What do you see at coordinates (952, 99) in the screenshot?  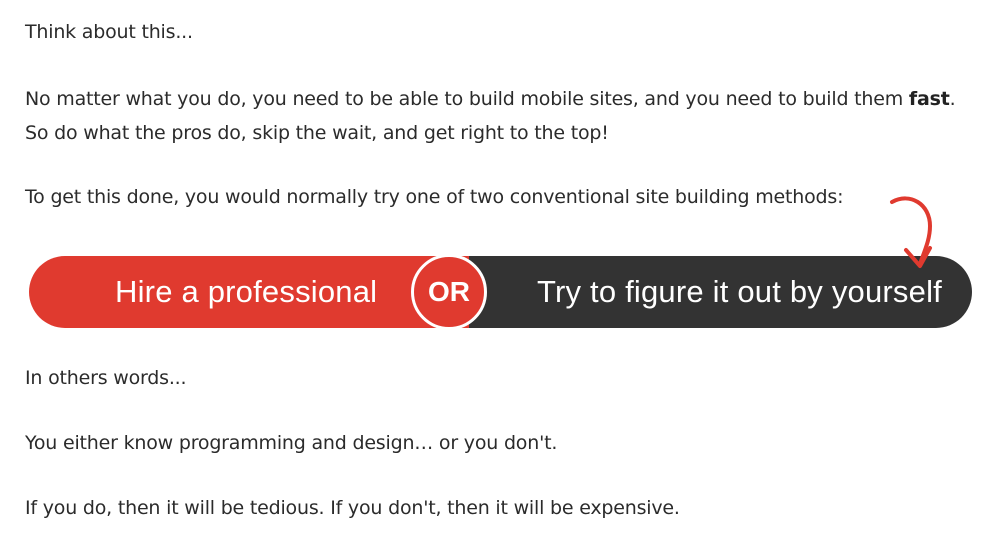 I see `paragraph-text: .` at bounding box center [952, 99].